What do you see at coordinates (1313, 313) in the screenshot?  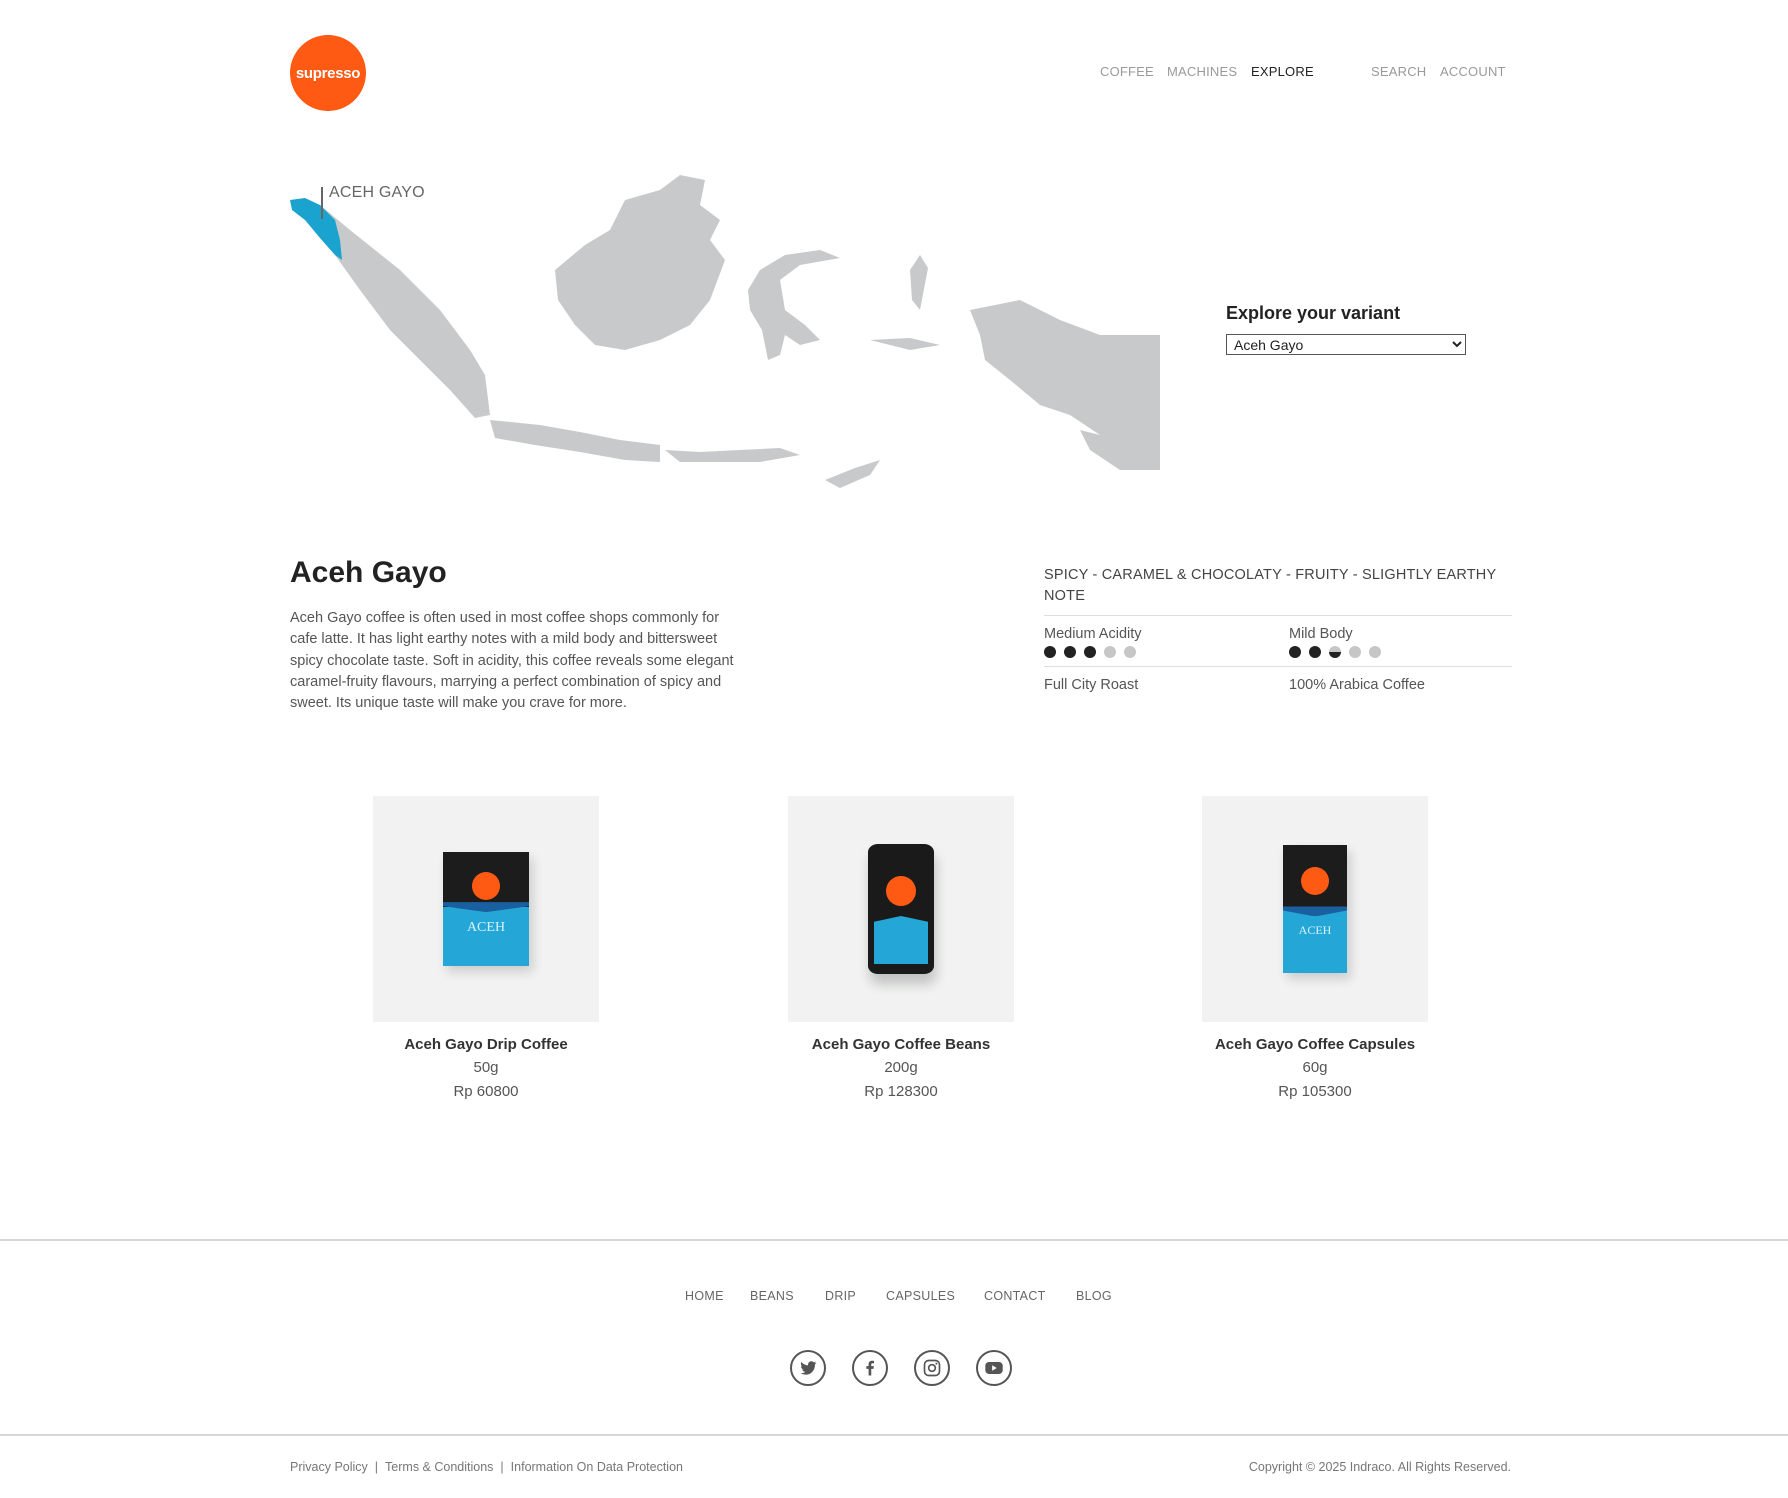 I see `explore-variant-title: Explore your variant` at bounding box center [1313, 313].